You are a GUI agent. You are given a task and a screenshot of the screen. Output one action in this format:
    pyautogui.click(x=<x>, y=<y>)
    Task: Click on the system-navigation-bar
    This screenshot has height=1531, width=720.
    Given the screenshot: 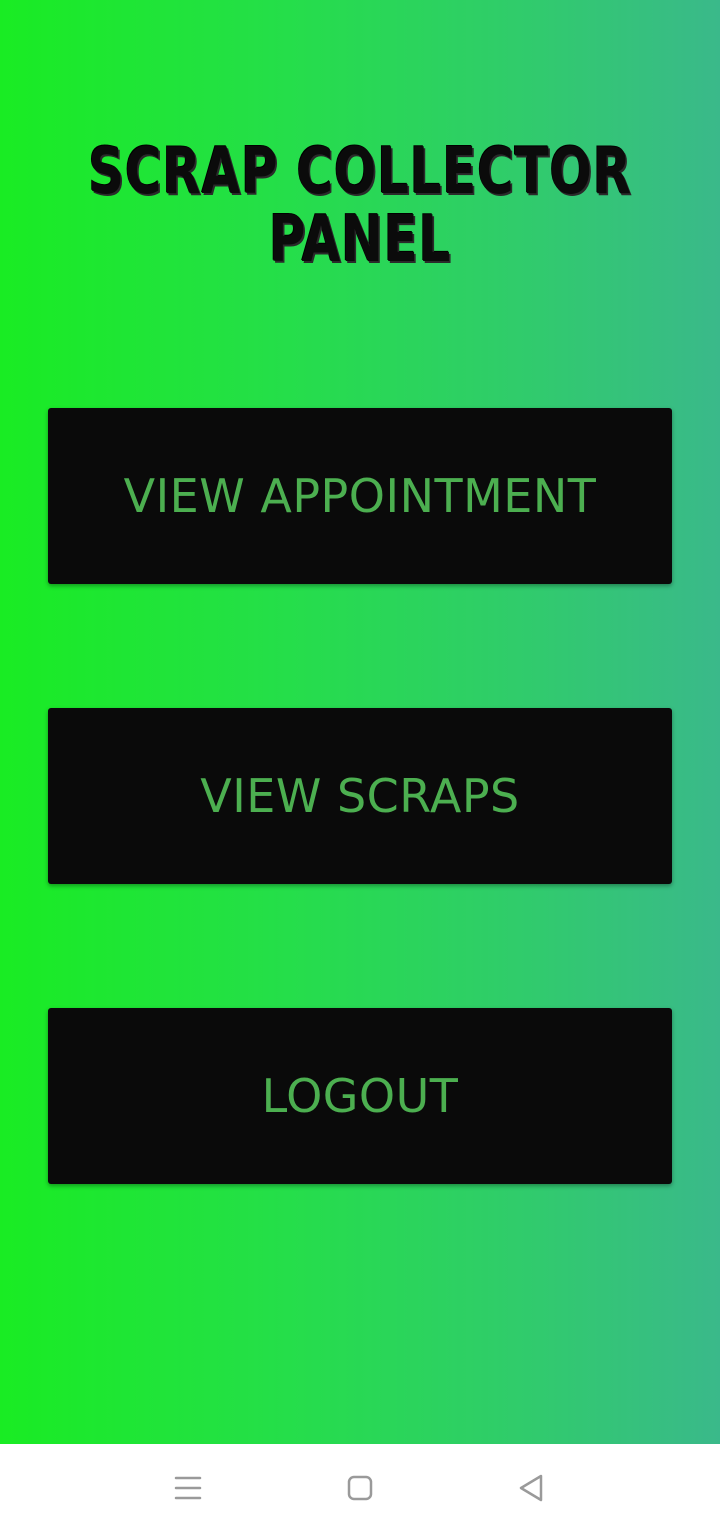 What is the action you would take?
    pyautogui.click(x=360, y=1487)
    